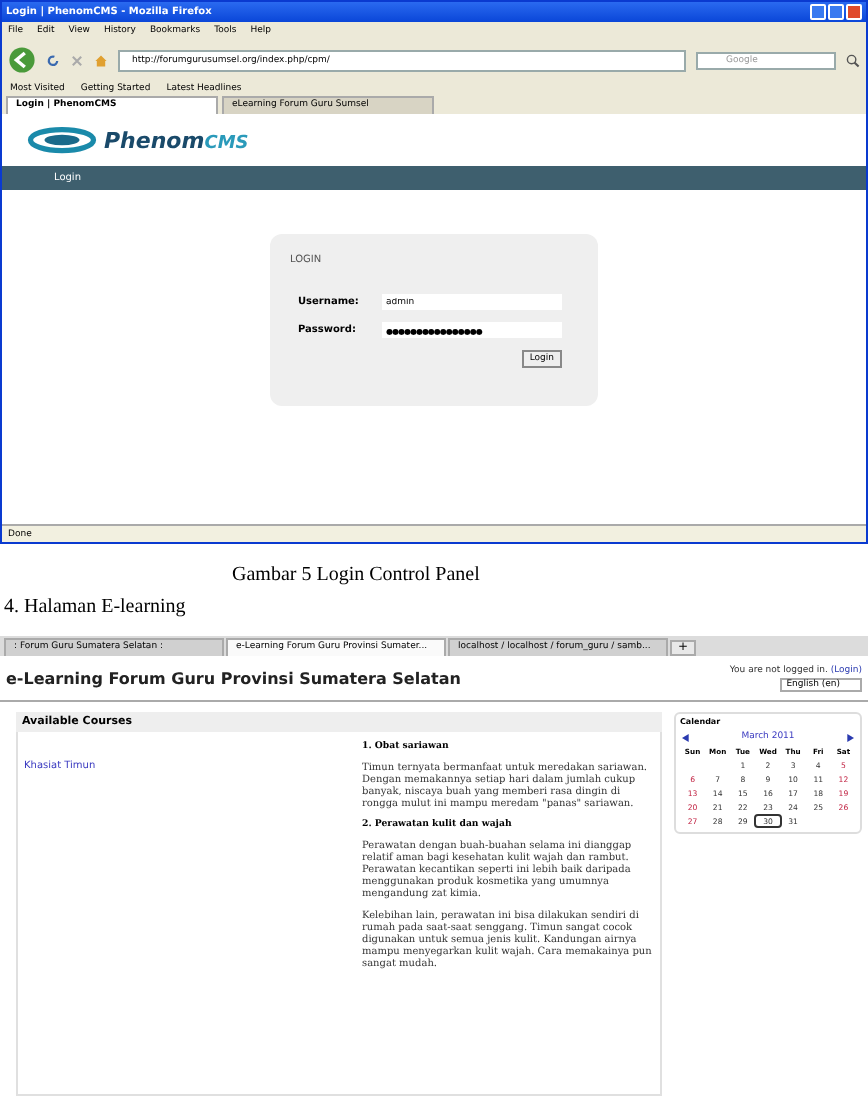  What do you see at coordinates (356, 576) in the screenshot?
I see `figure-caption: Gambar 5 Login Control Panel` at bounding box center [356, 576].